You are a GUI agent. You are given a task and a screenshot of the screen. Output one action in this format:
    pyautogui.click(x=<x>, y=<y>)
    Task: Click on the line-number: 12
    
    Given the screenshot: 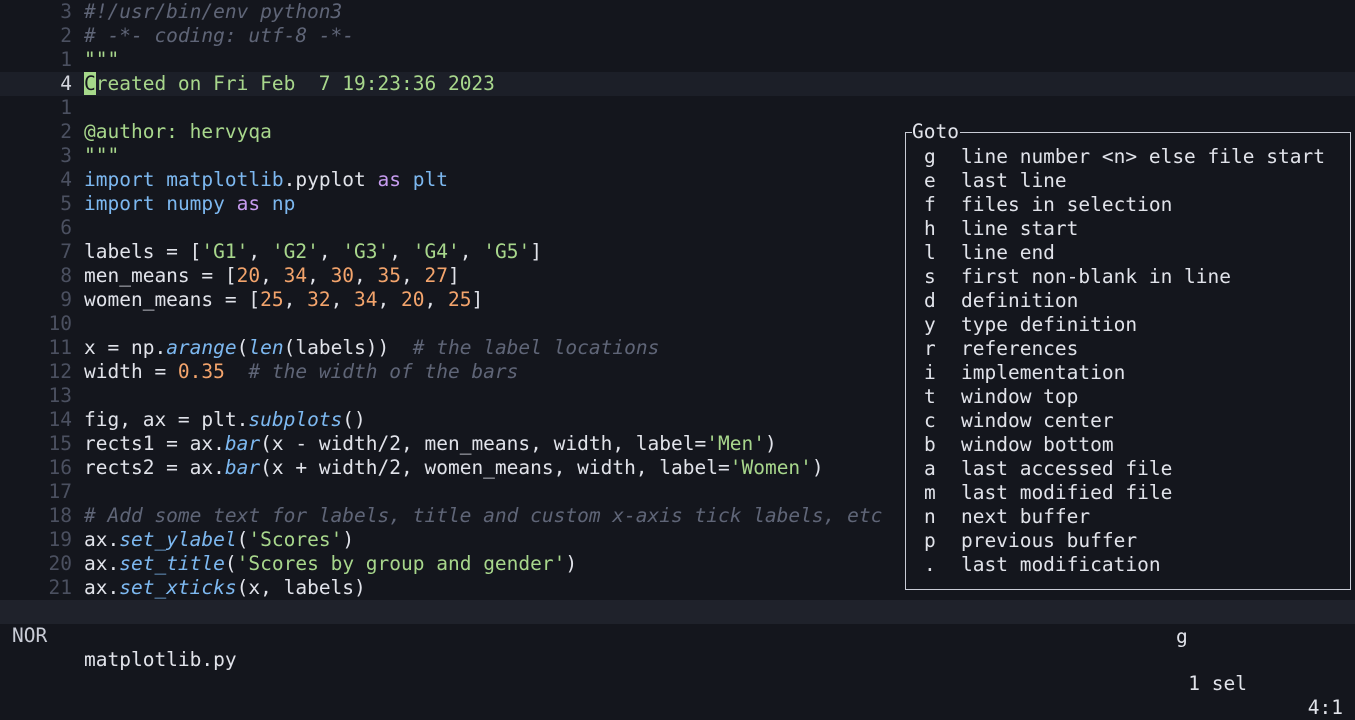 What is the action you would take?
    pyautogui.click(x=60, y=371)
    